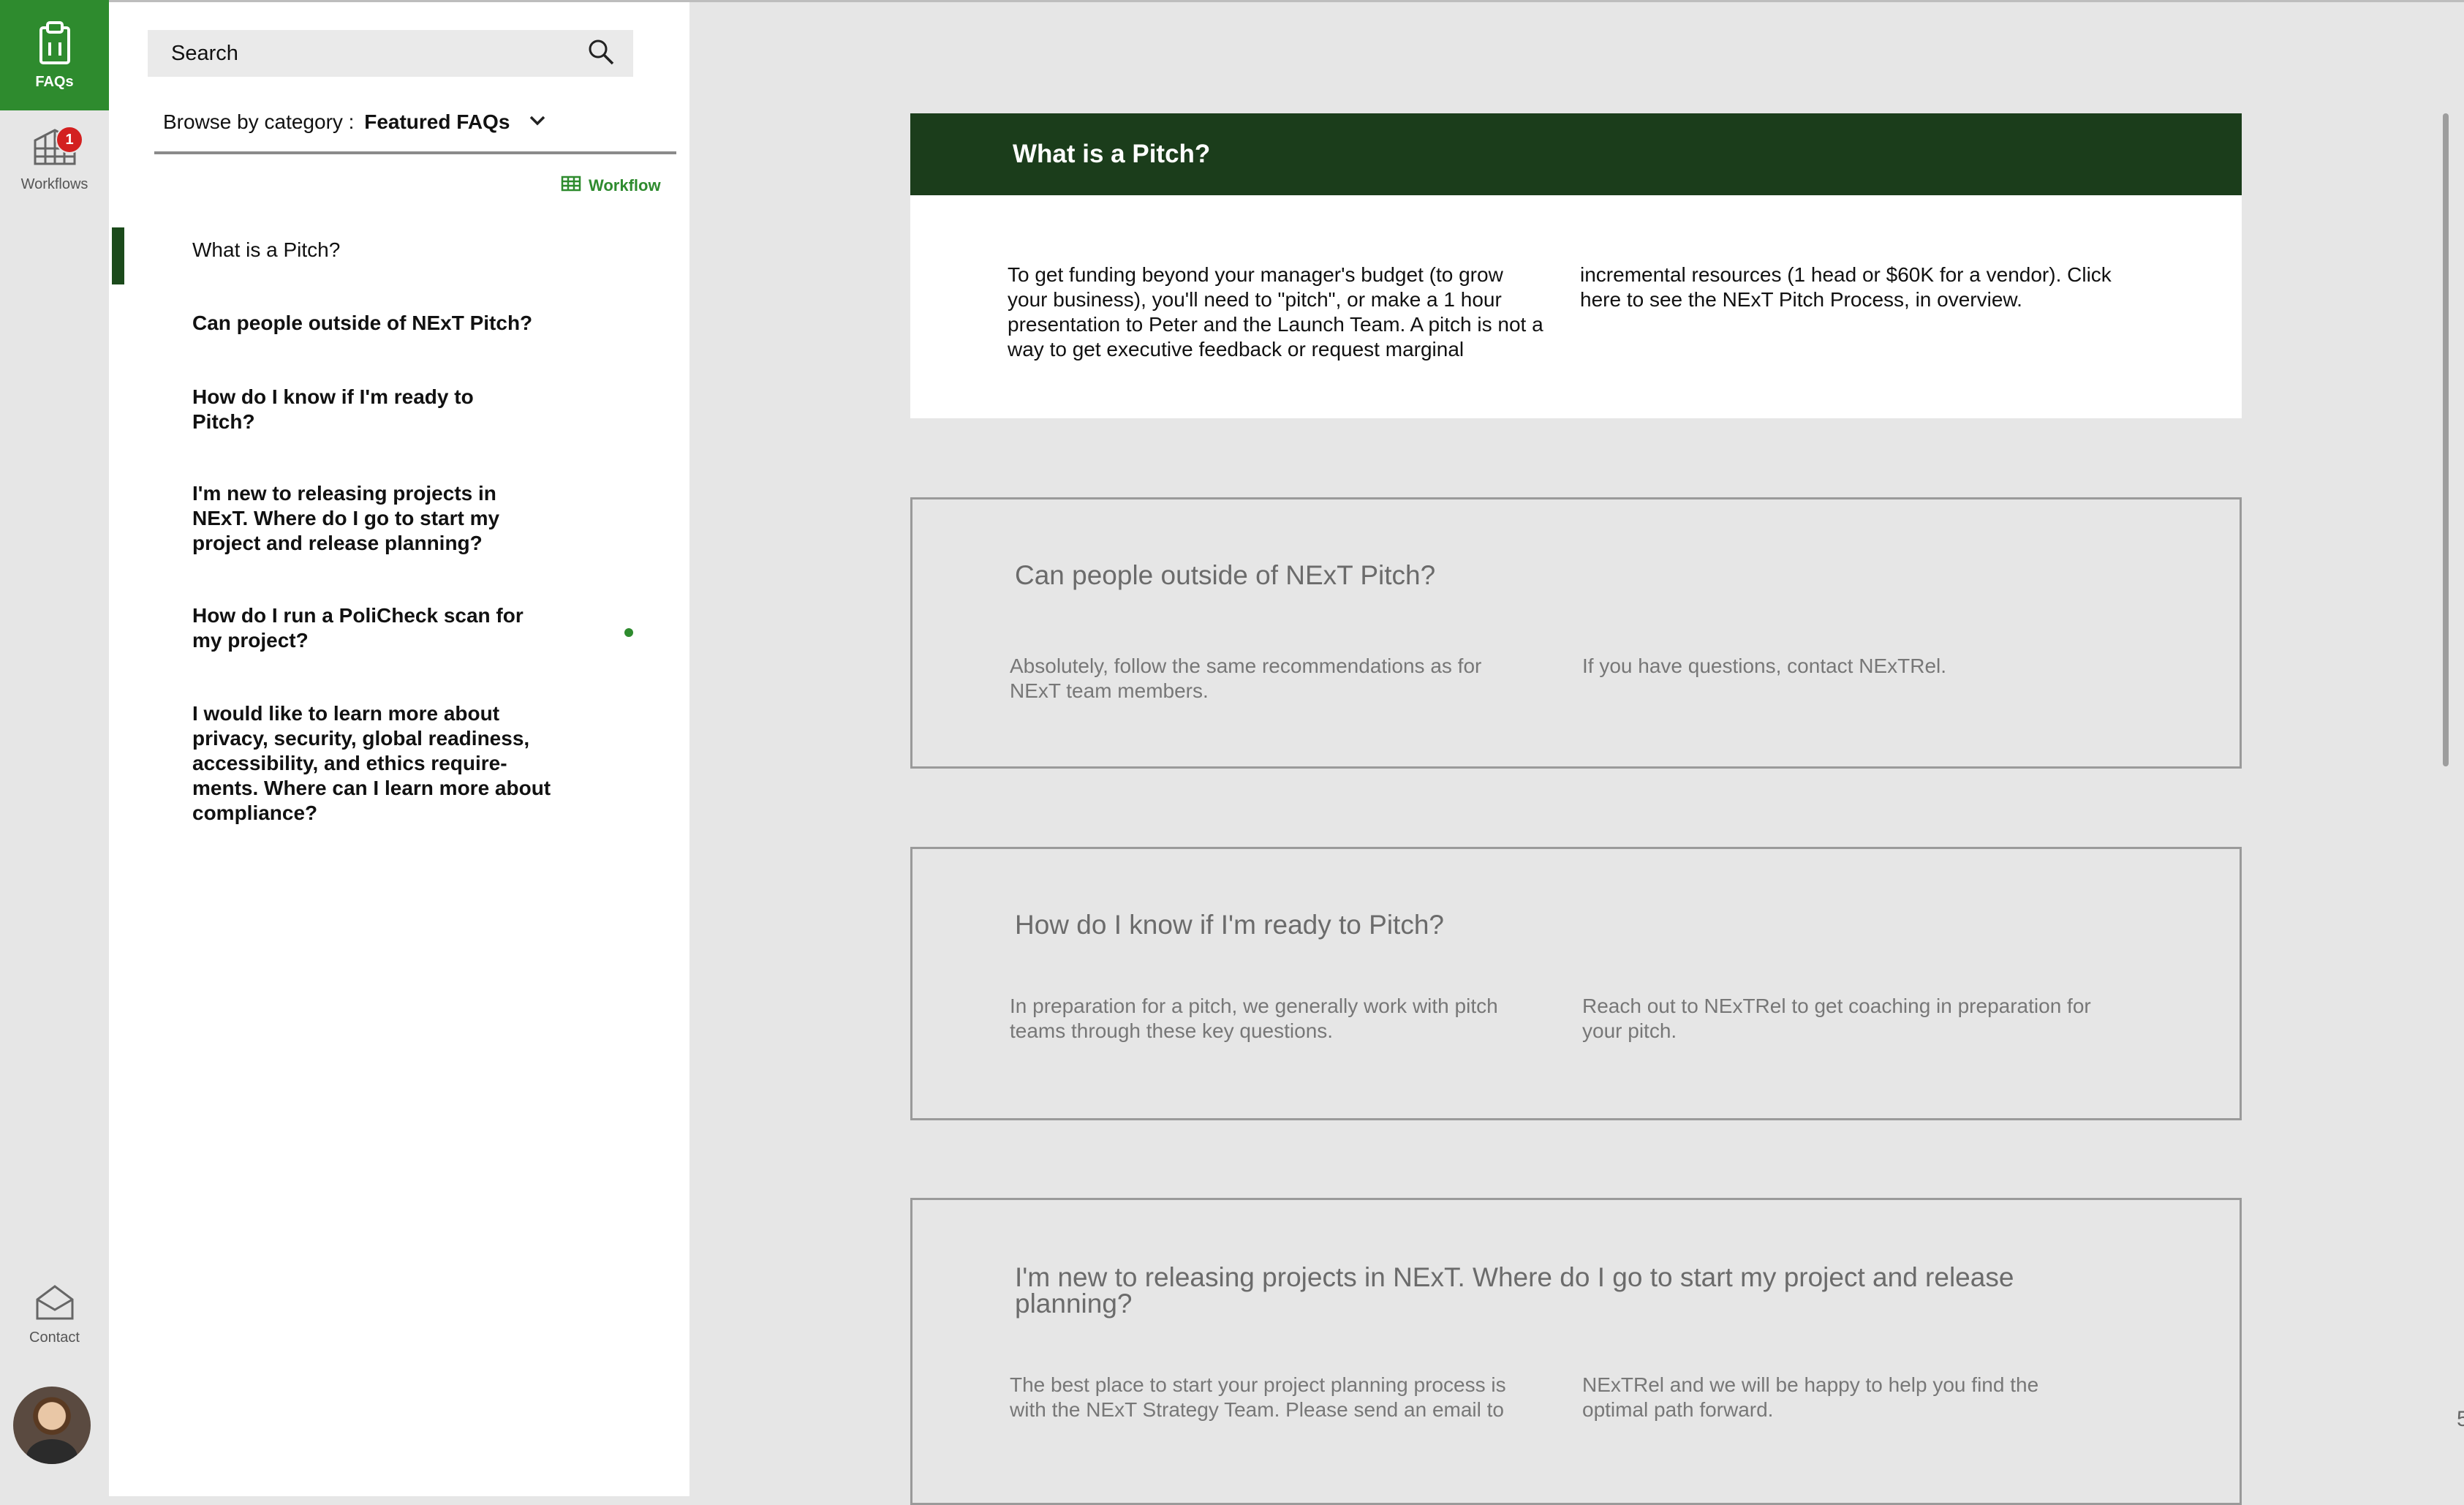 This screenshot has height=1505, width=2464. What do you see at coordinates (625, 185) in the screenshot?
I see `workflow-link-label: Workflow` at bounding box center [625, 185].